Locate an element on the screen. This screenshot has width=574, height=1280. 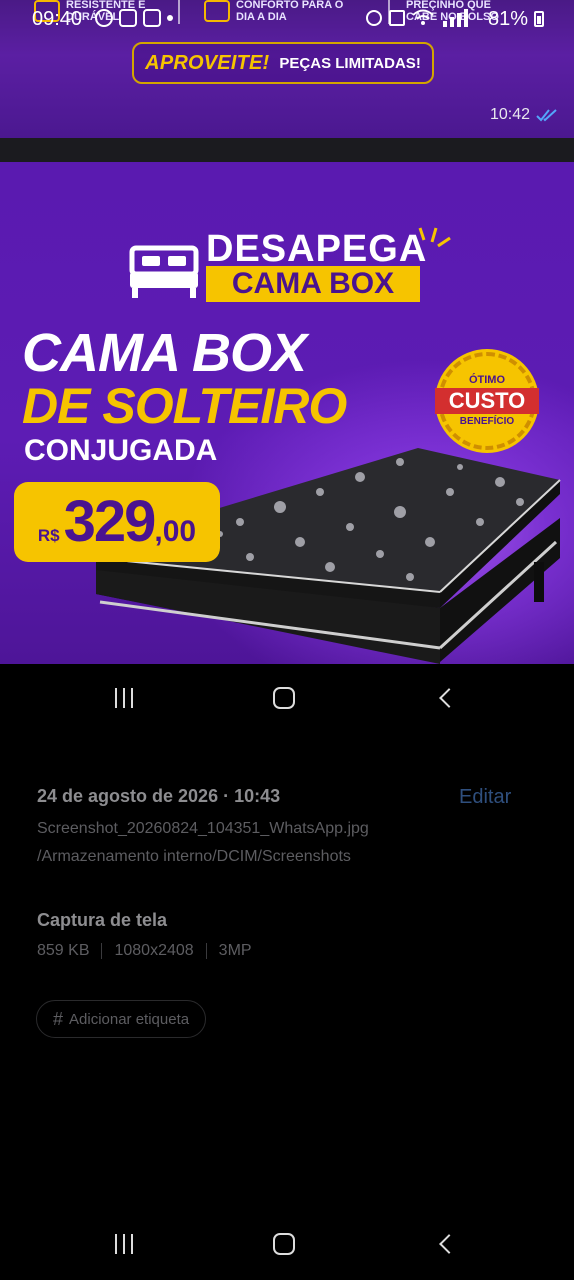
battery-icon is located at coordinates (539, 19).